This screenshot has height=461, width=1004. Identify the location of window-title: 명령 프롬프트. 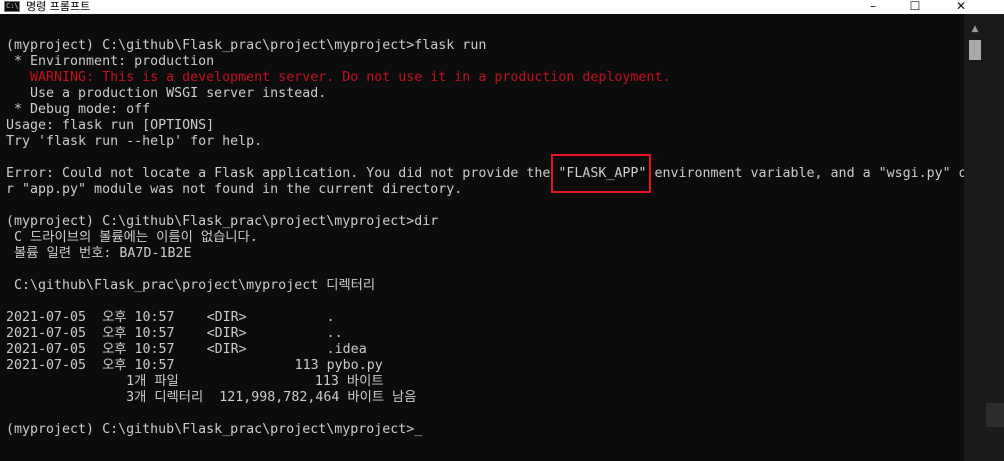
(58, 6).